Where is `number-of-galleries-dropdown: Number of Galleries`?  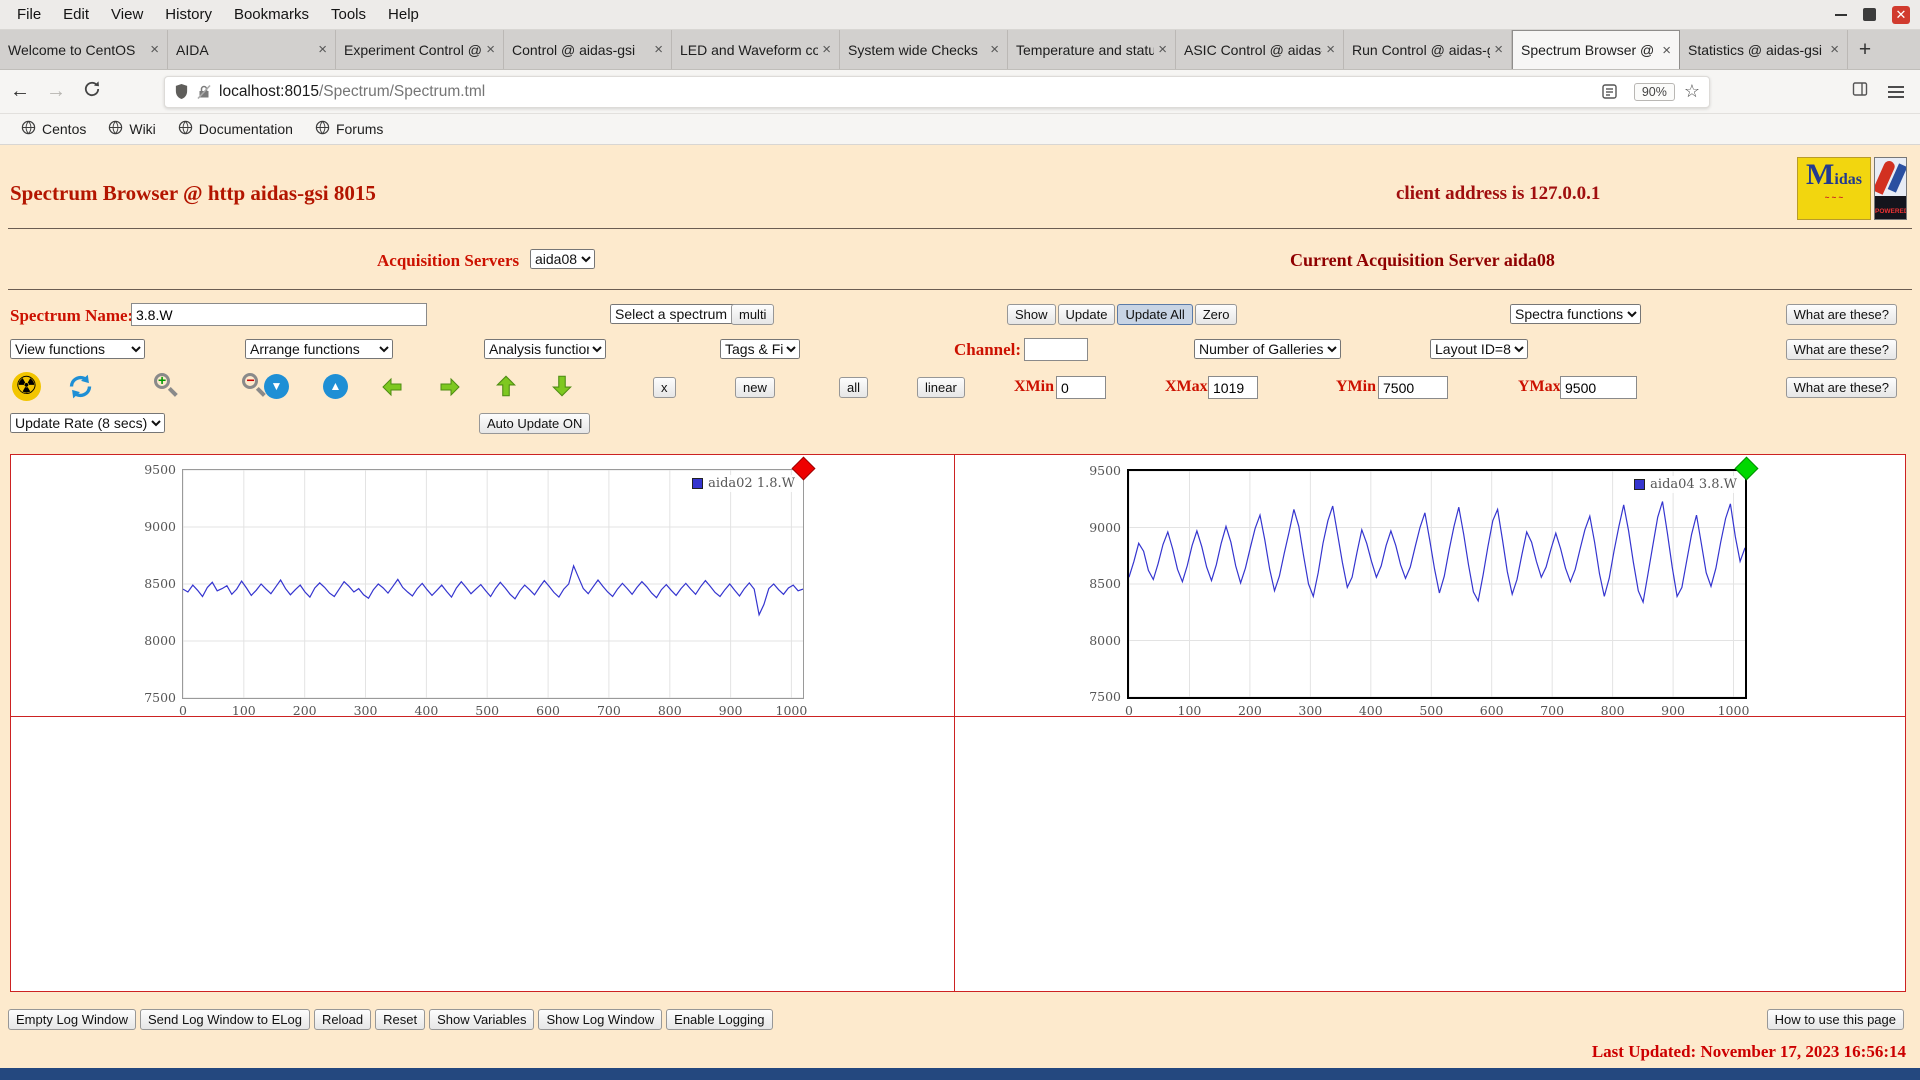
number-of-galleries-dropdown: Number of Galleries is located at coordinates (1267, 349).